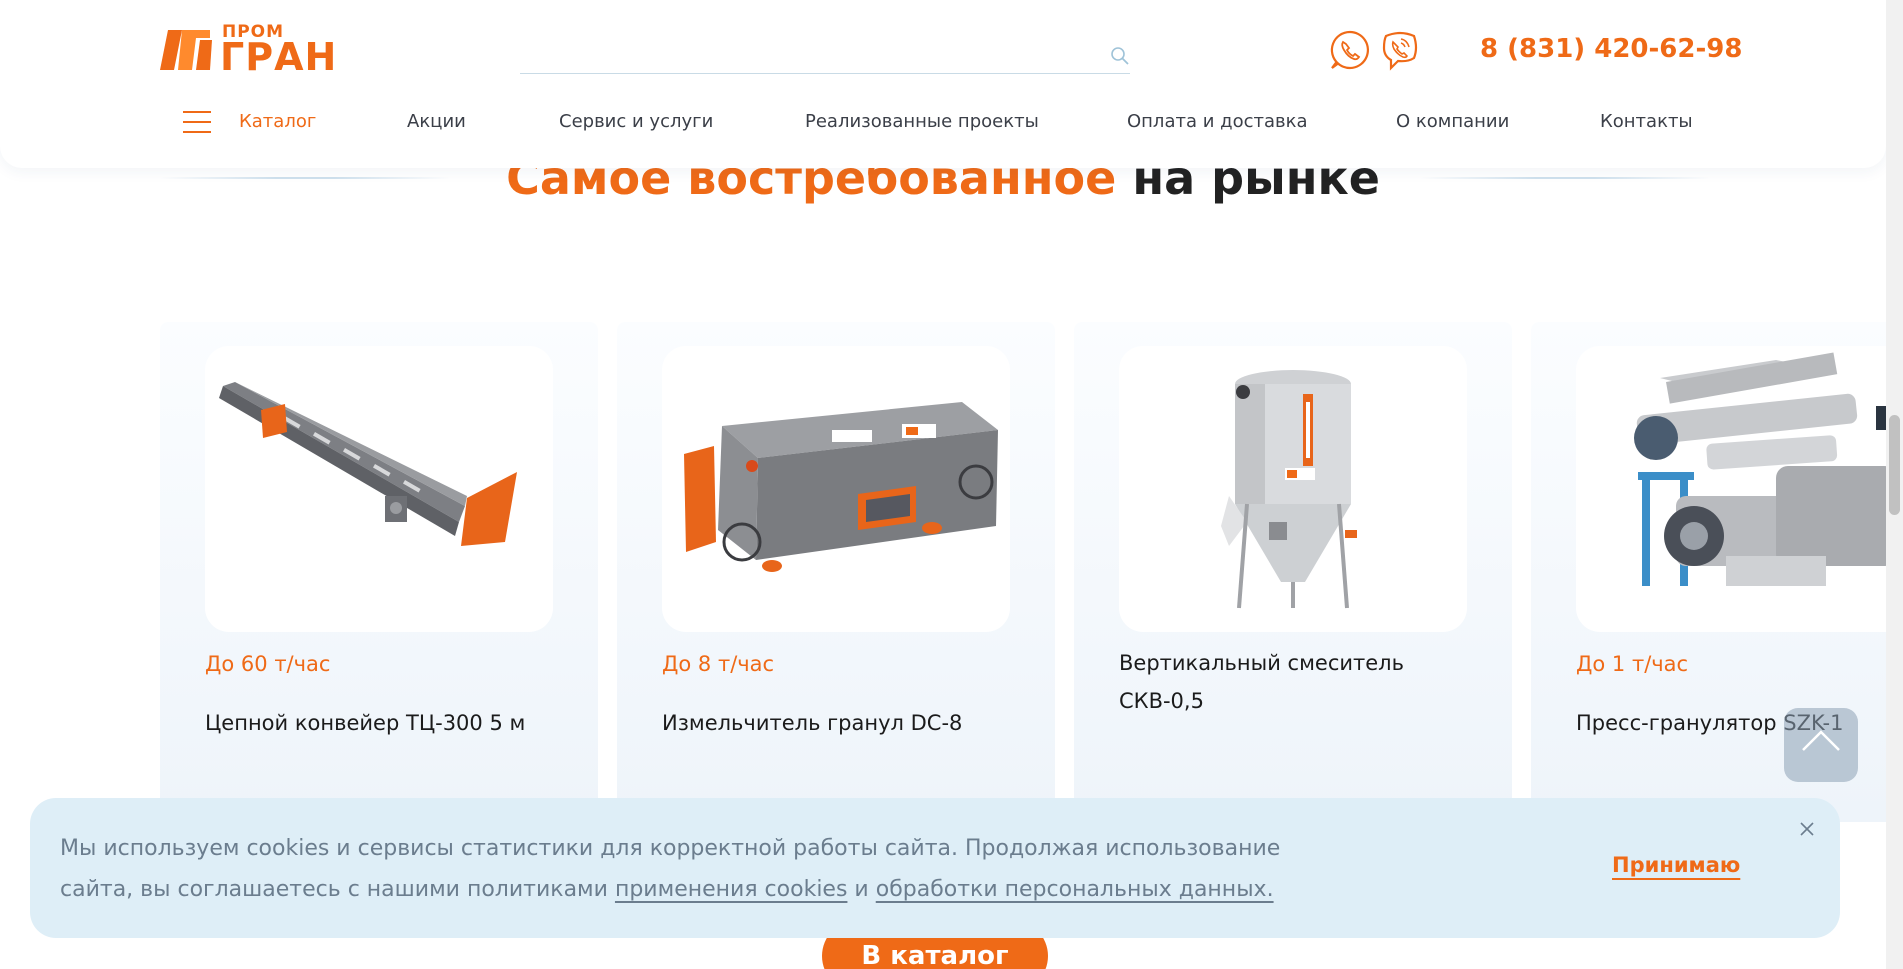  What do you see at coordinates (718, 664) in the screenshot?
I see `product-capacity: До 8 т/час` at bounding box center [718, 664].